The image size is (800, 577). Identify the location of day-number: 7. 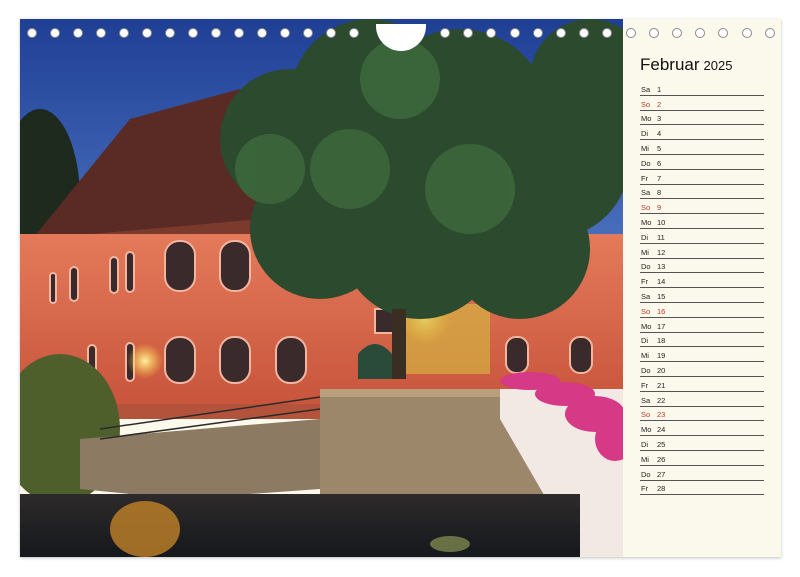
(659, 178).